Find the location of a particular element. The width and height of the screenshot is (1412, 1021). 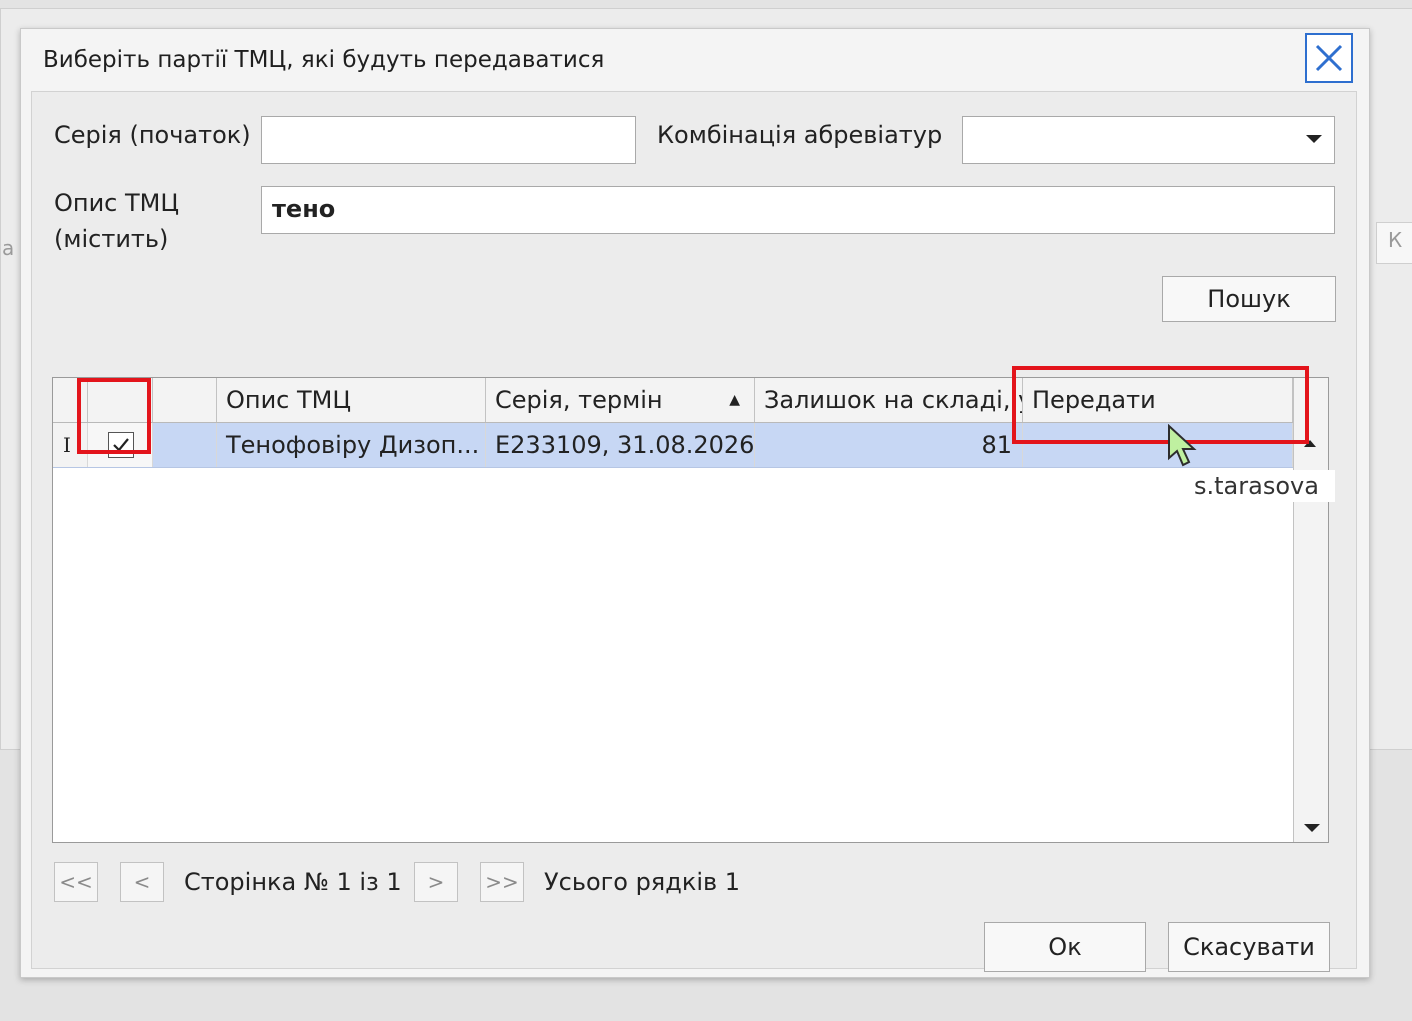

grid-vertical-scrollbar is located at coordinates (1310, 610).